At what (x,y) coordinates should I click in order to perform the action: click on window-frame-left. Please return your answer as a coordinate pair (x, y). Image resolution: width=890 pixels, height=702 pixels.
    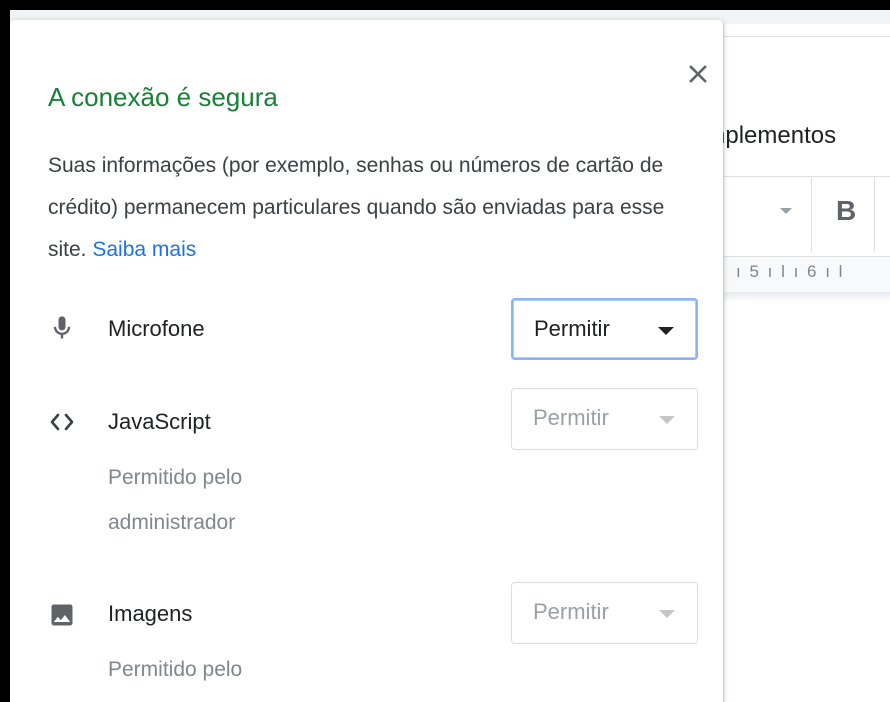
    Looking at the image, I should click on (5, 351).